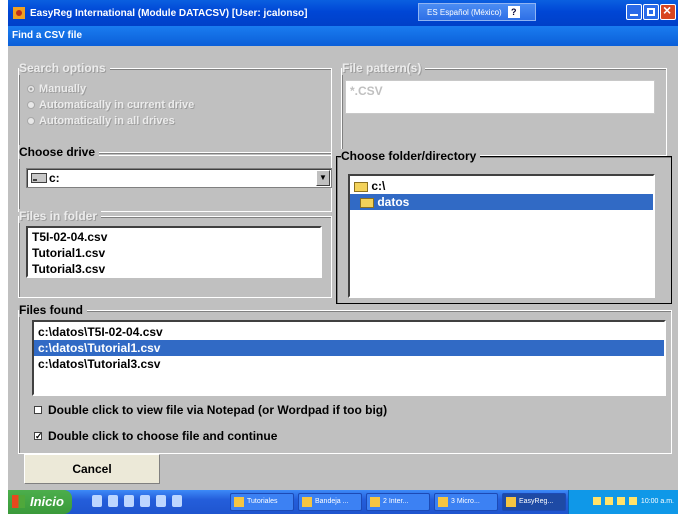 The width and height of the screenshot is (678, 514). I want to click on folder-item-root: c:\, so click(501, 186).